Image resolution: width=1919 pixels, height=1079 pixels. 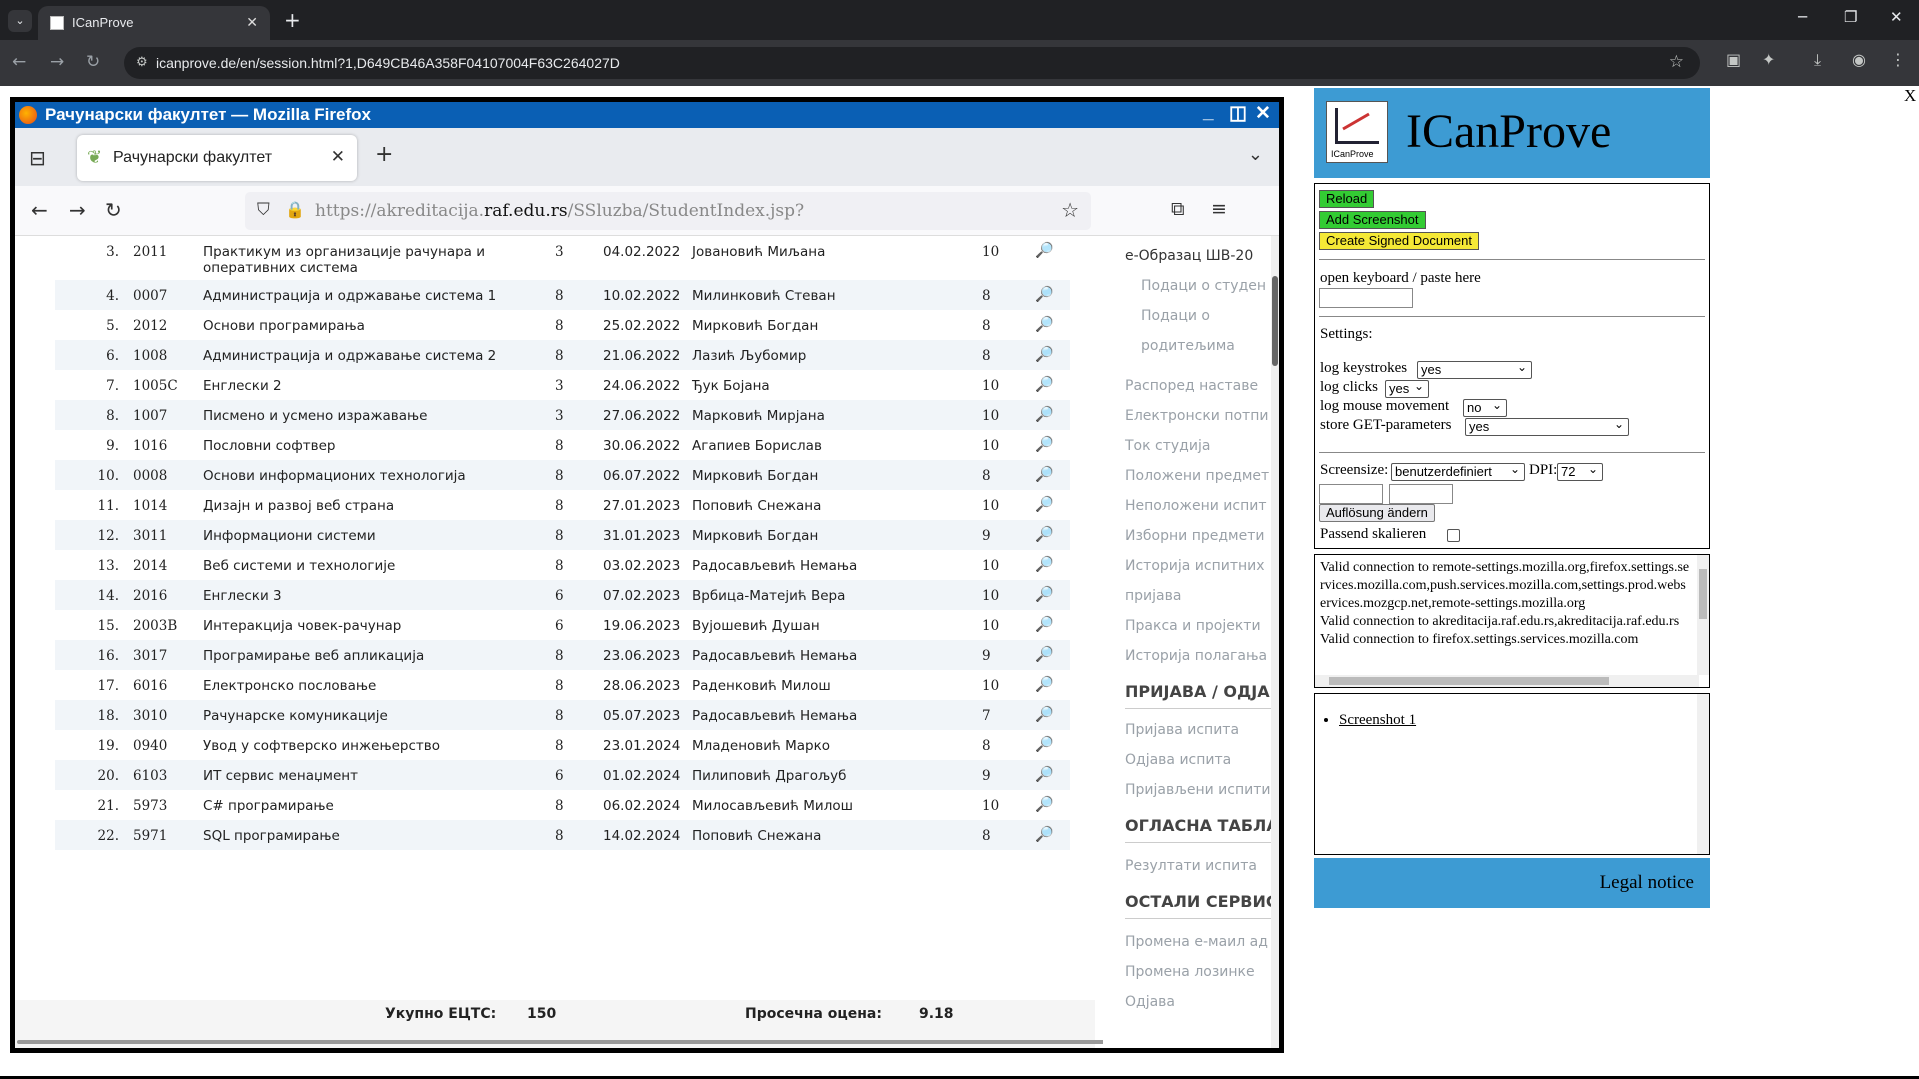 I want to click on ff-menu-icon: ≡, so click(x=1219, y=209).